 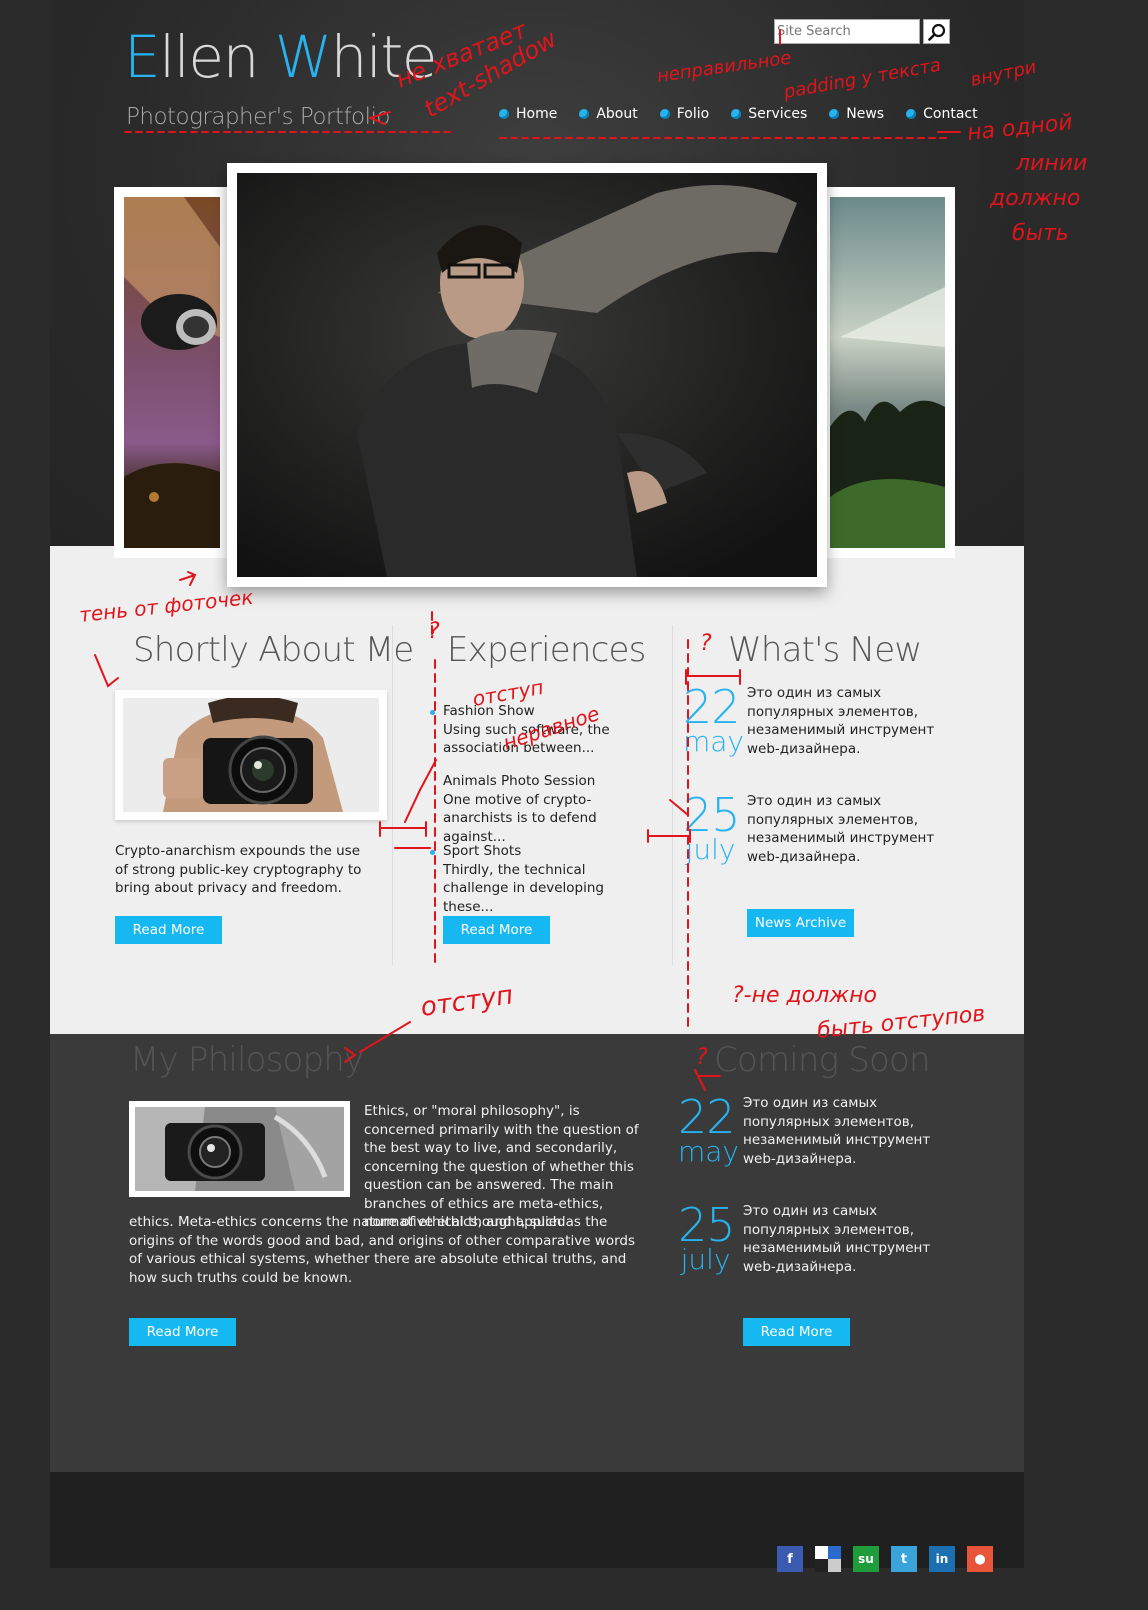 I want to click on about-read-more-button: Read More, so click(x=168, y=930).